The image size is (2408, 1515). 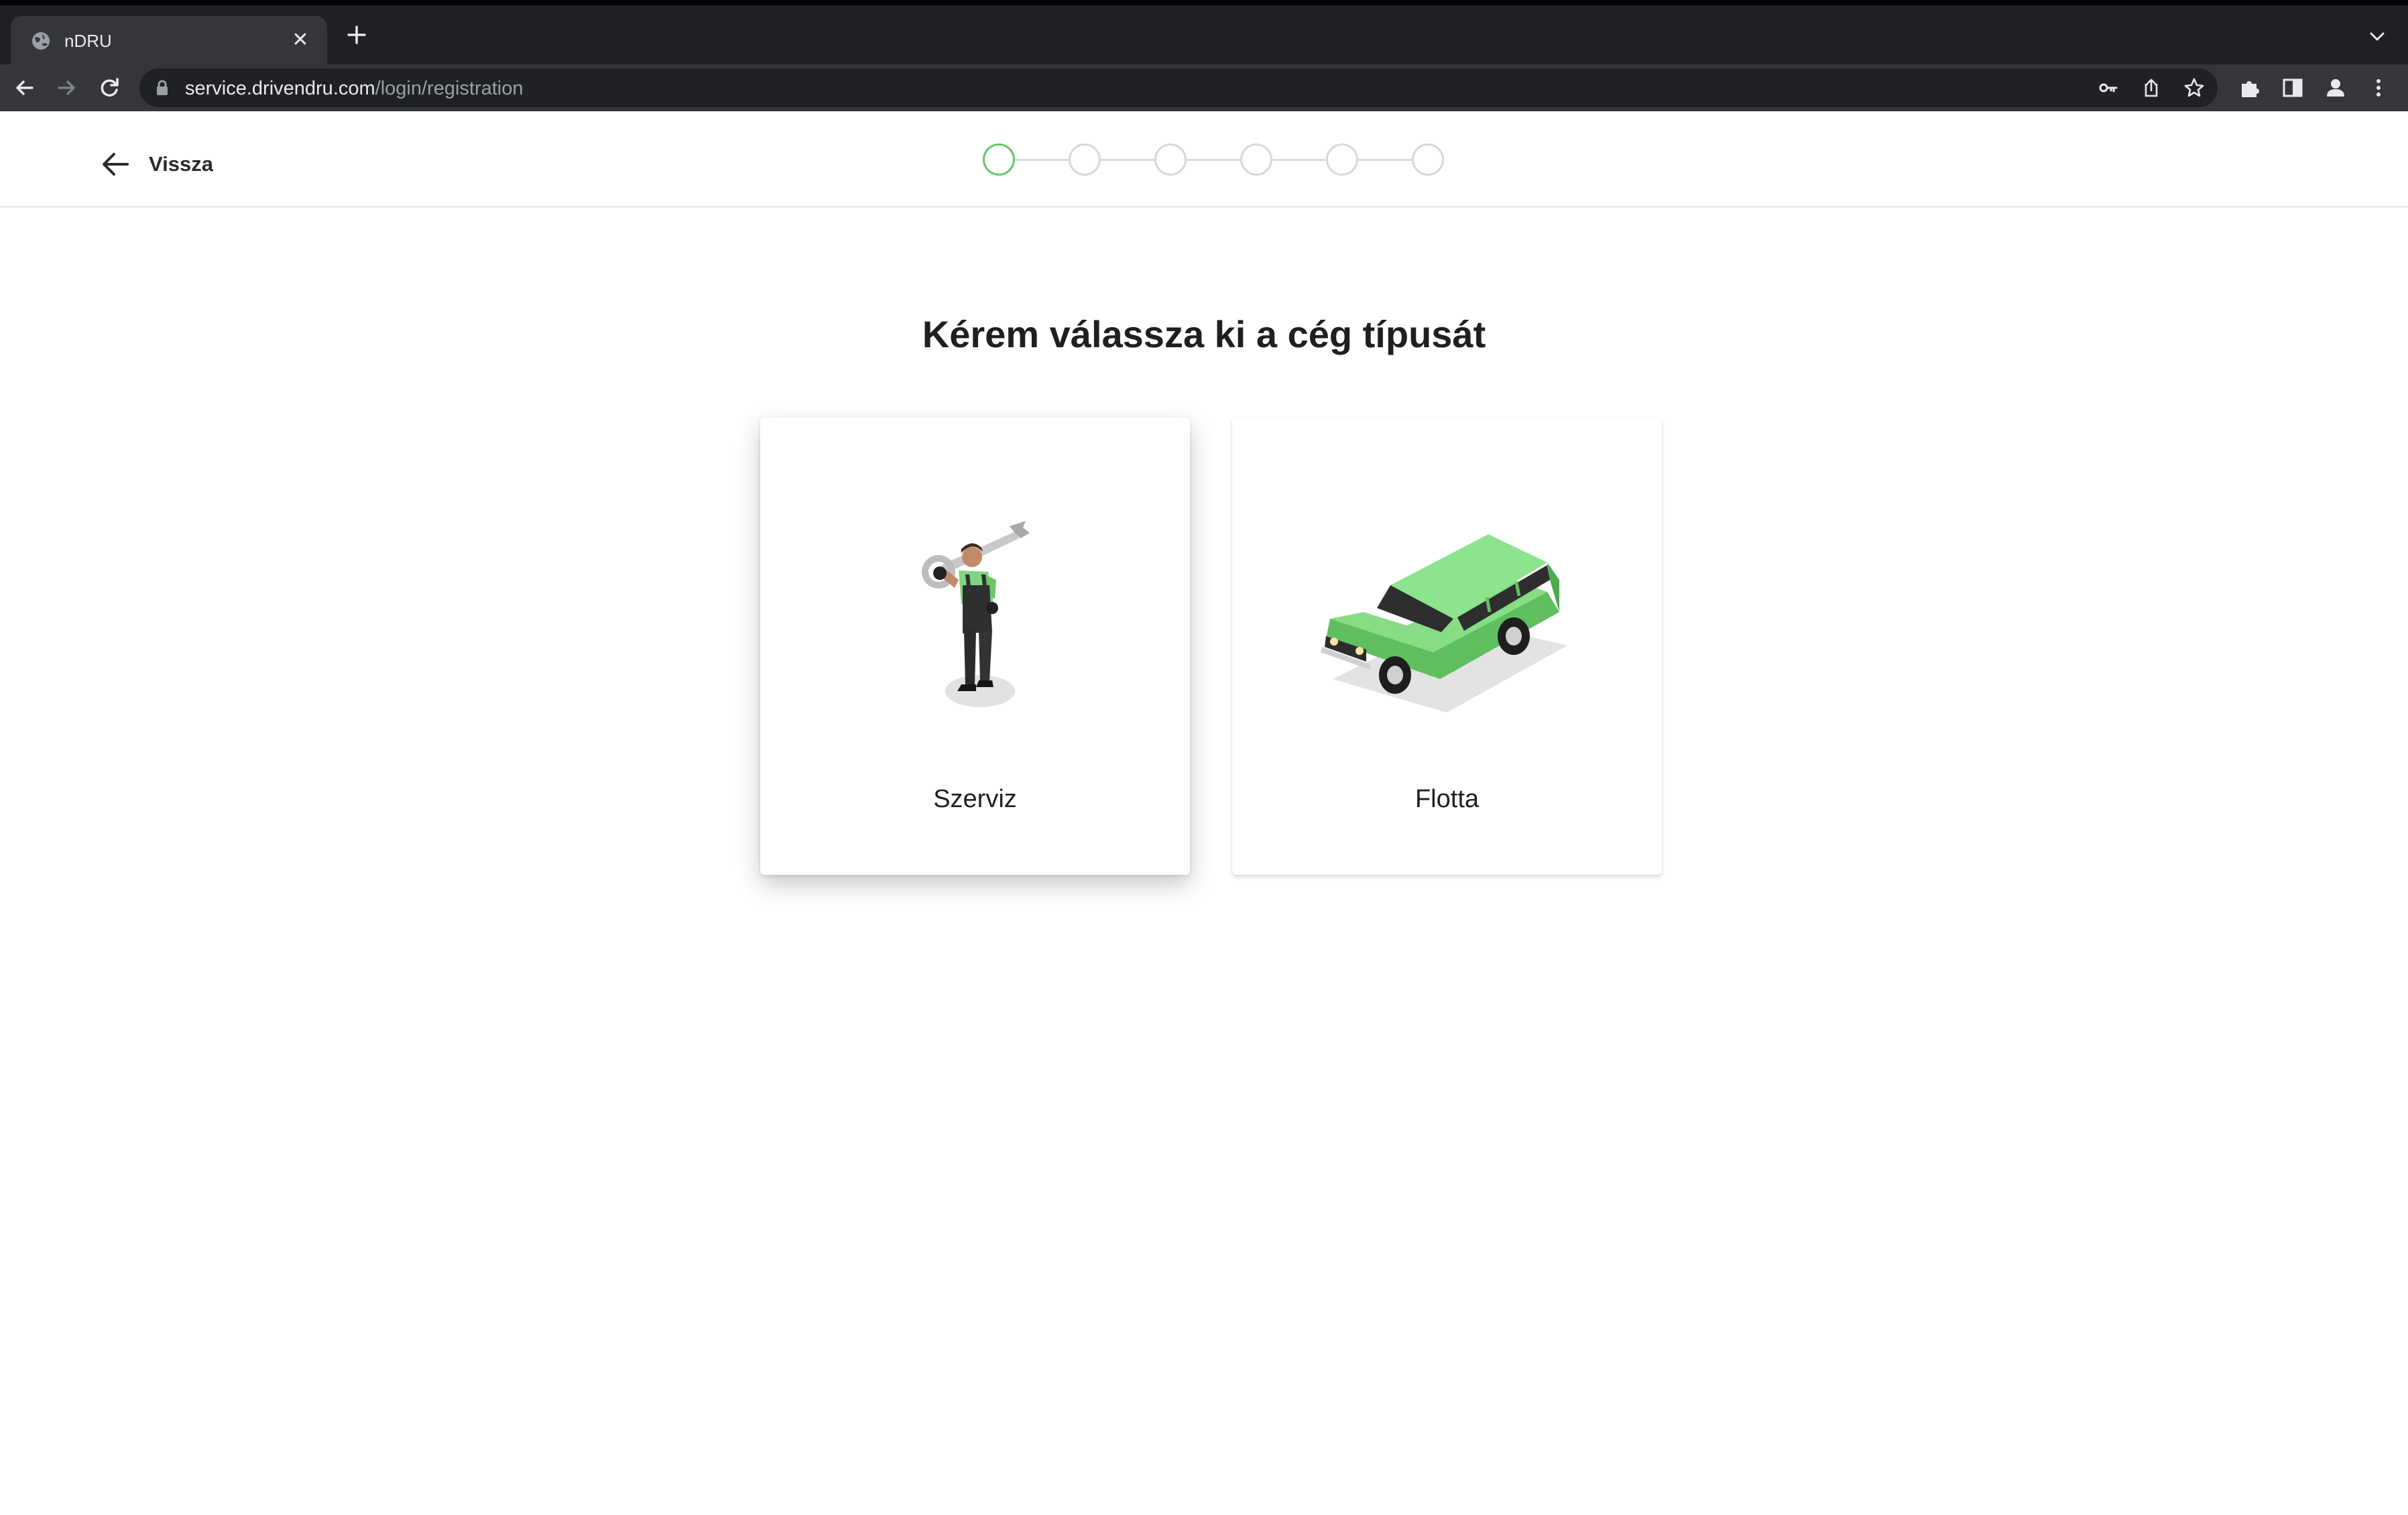 I want to click on browser-toolbar: service.drivendru.com/login/registration, so click(x=1204, y=87).